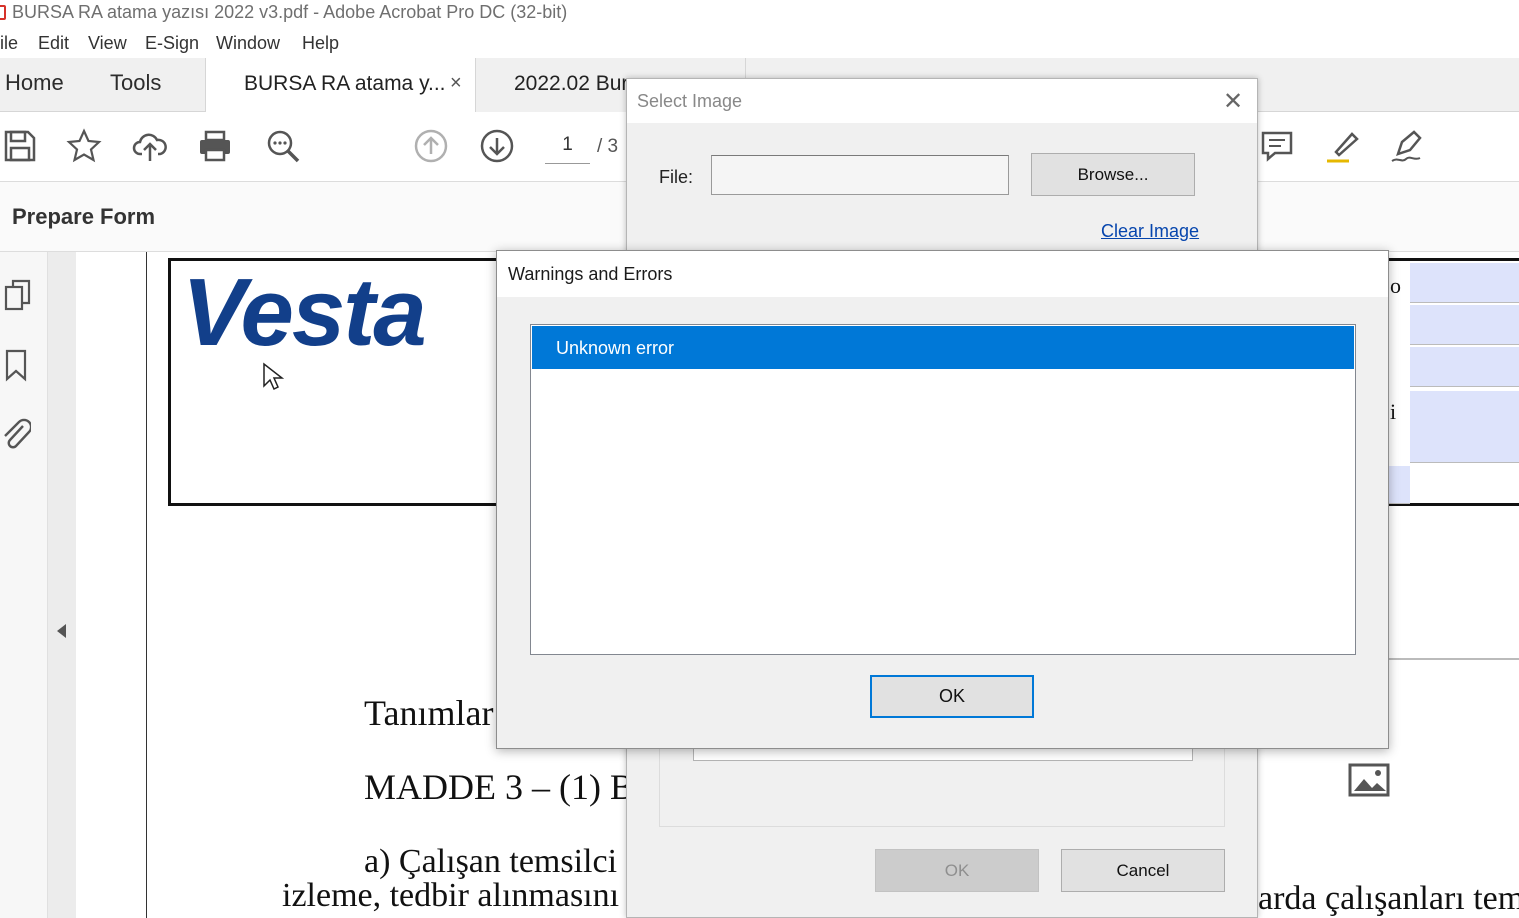  Describe the element at coordinates (135, 83) in the screenshot. I see `tab-tools: Tools` at that location.